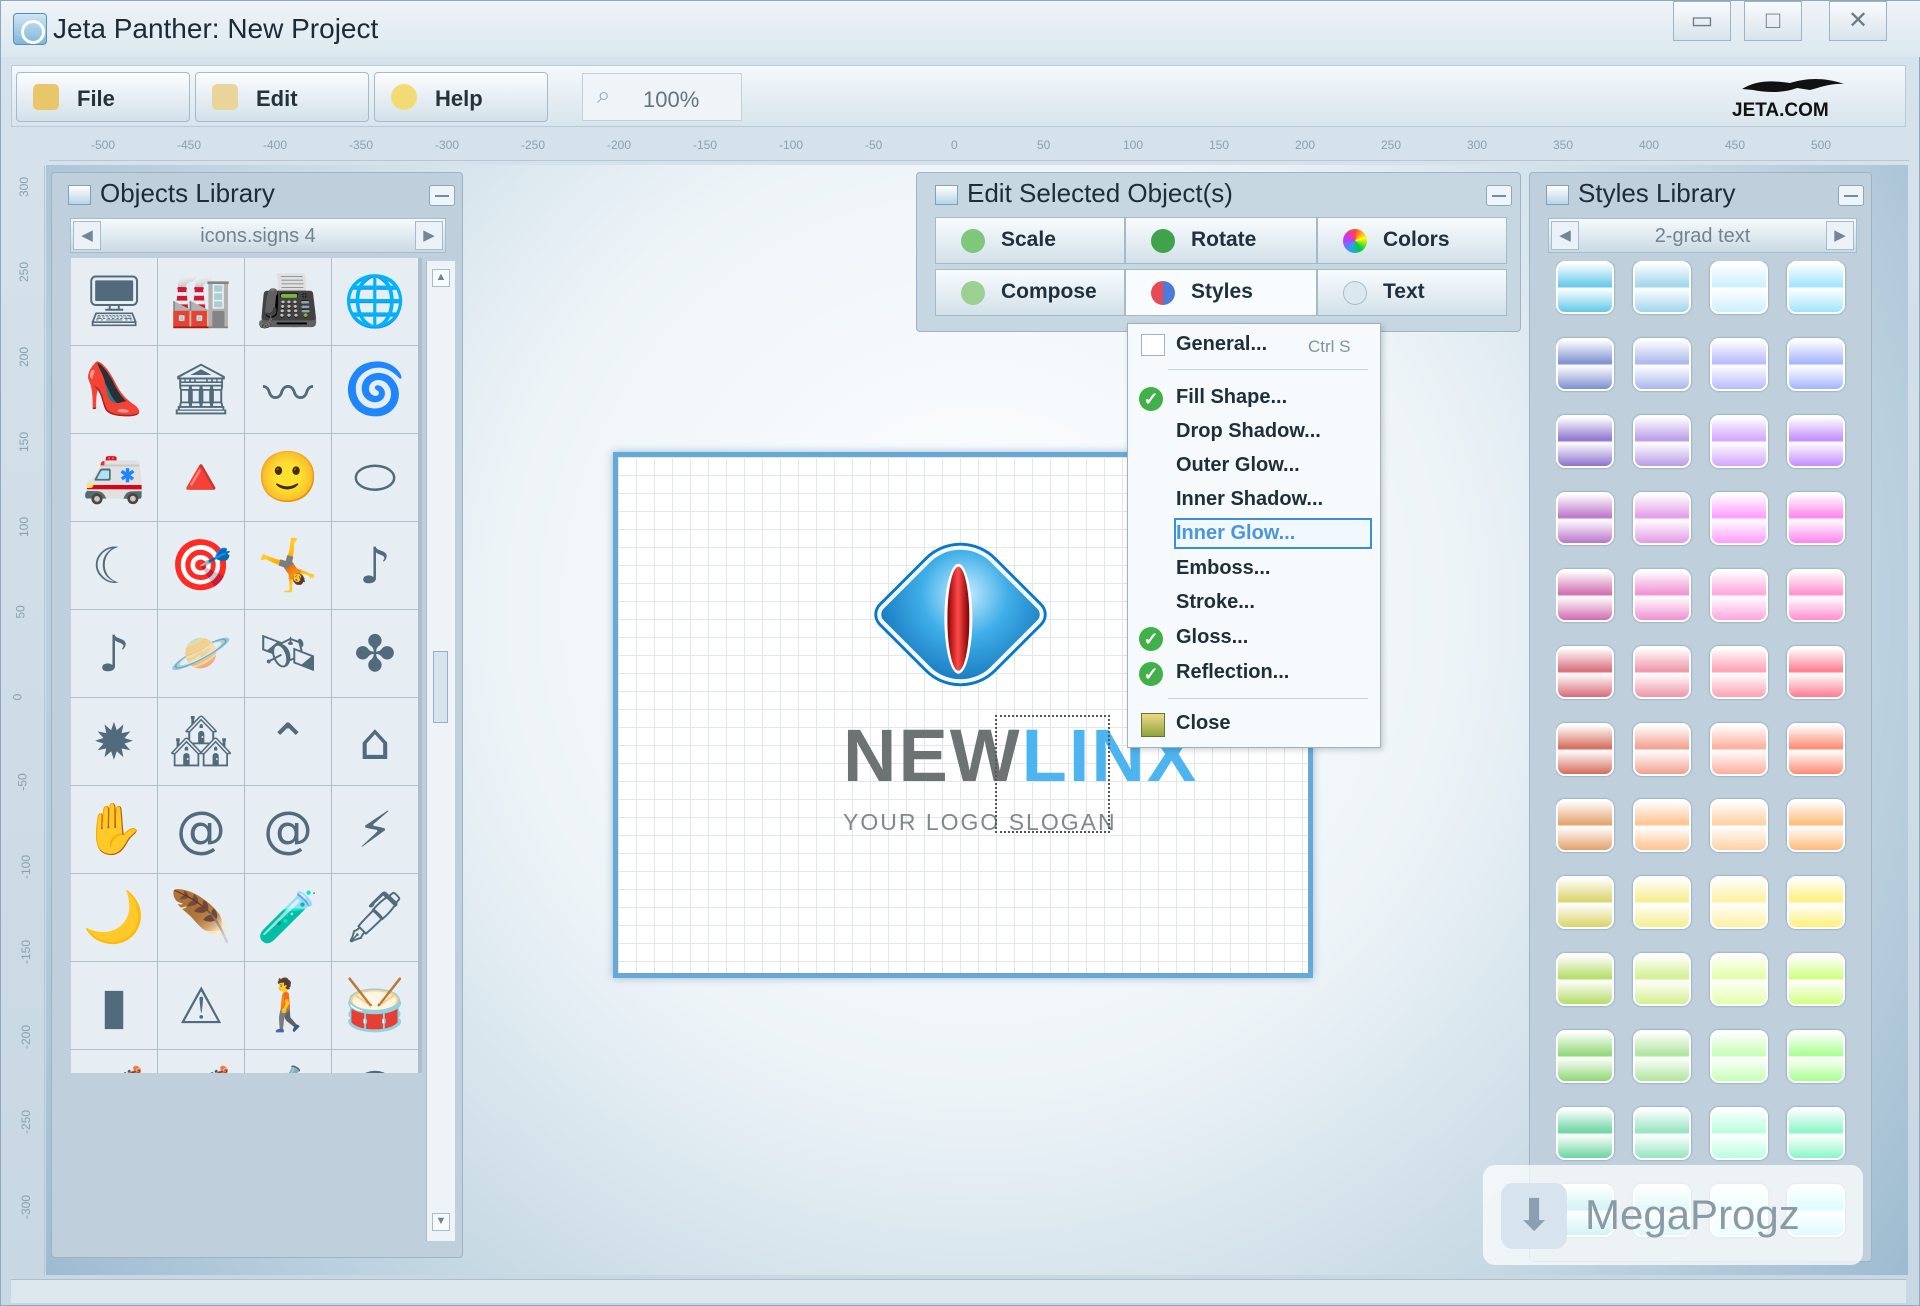 Image resolution: width=1920 pixels, height=1306 pixels. What do you see at coordinates (375, 1061) in the screenshot?
I see `object-library-item: ☺` at bounding box center [375, 1061].